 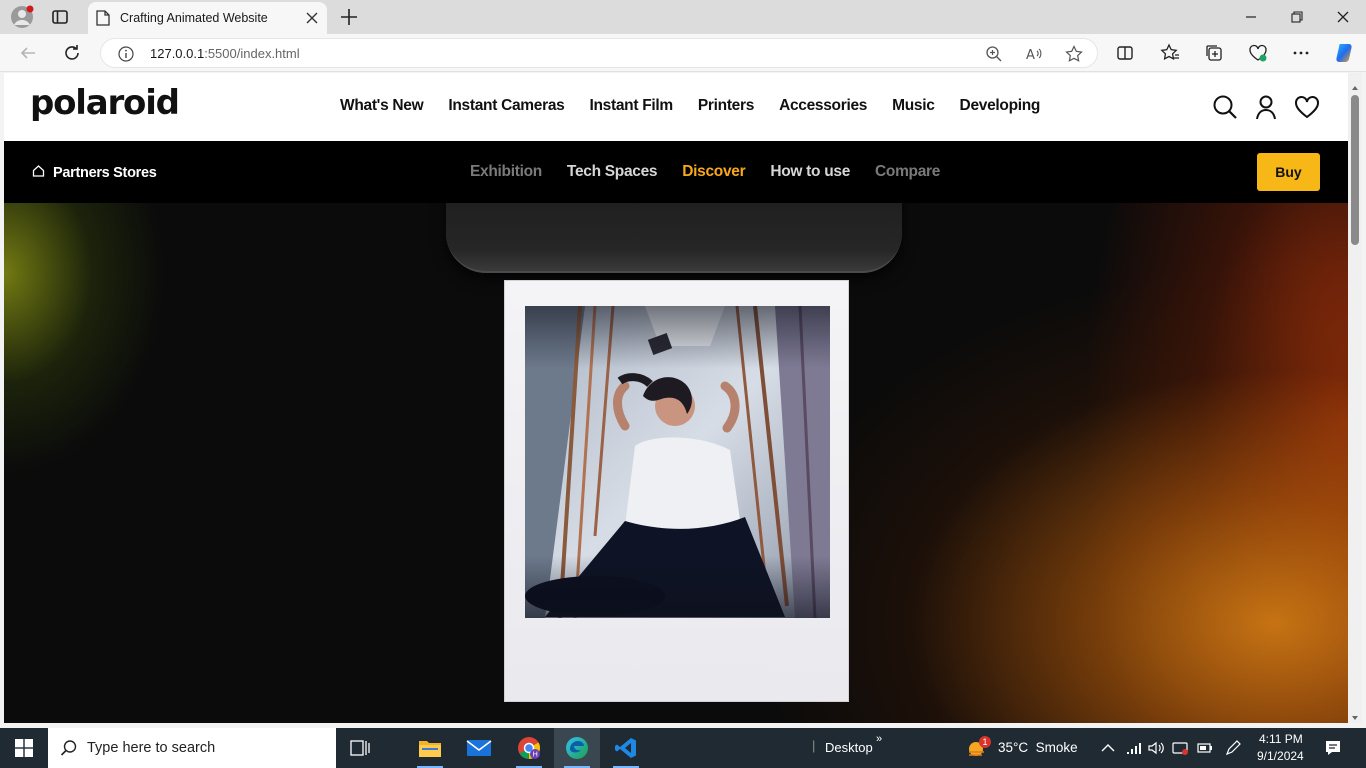 I want to click on nav-printers: Printers, so click(x=726, y=106).